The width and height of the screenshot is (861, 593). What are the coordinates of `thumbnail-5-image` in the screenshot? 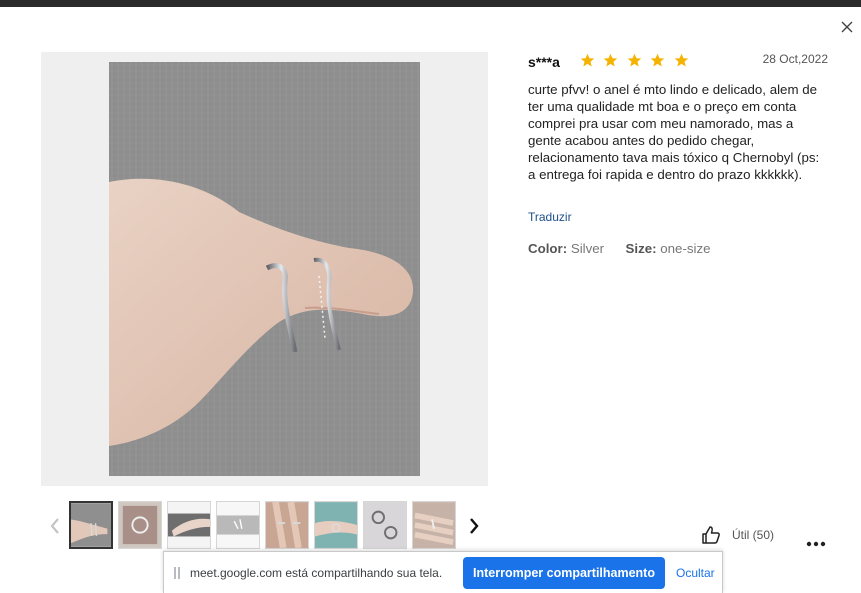 It's located at (287, 525).